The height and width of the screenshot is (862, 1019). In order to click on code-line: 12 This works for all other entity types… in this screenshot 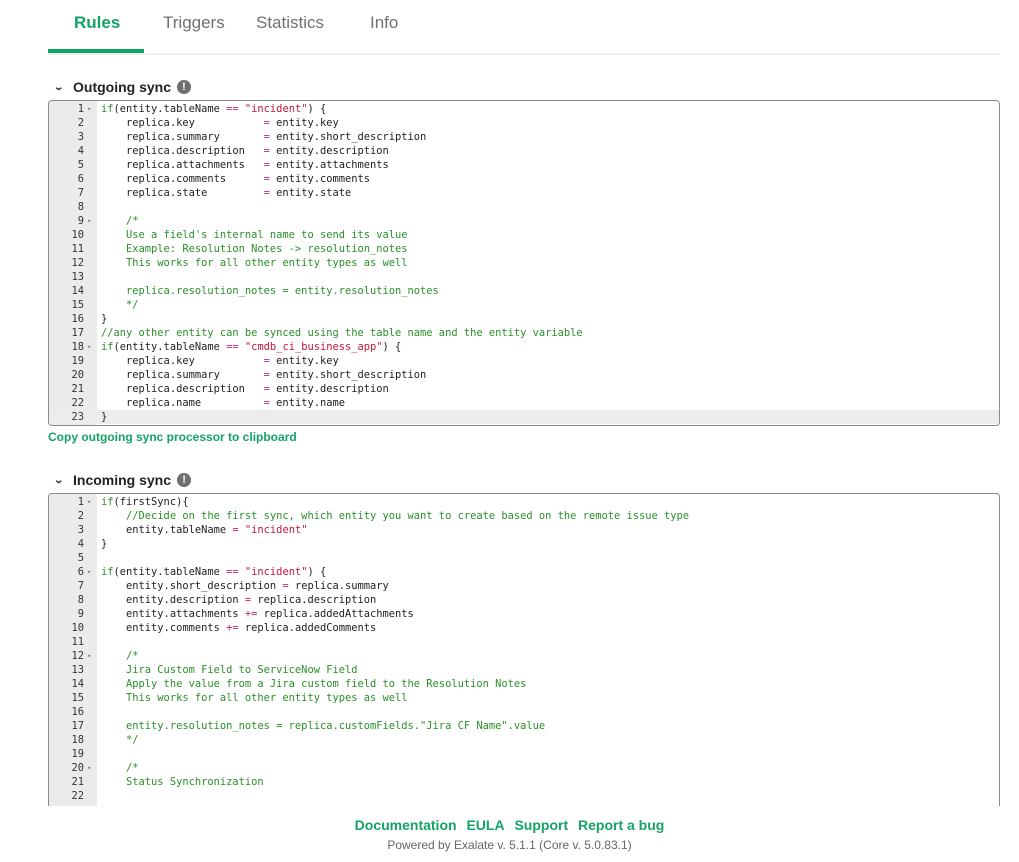, I will do `click(524, 263)`.